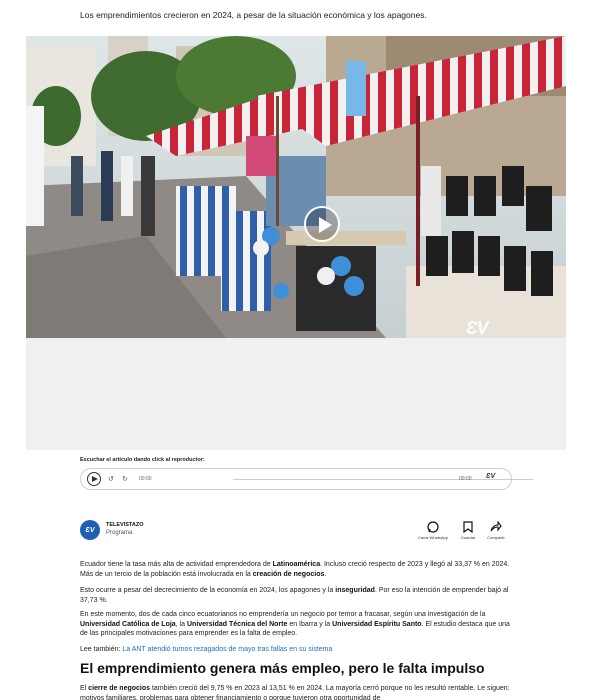  What do you see at coordinates (433, 527) in the screenshot?
I see `whatsapp-icon` at bounding box center [433, 527].